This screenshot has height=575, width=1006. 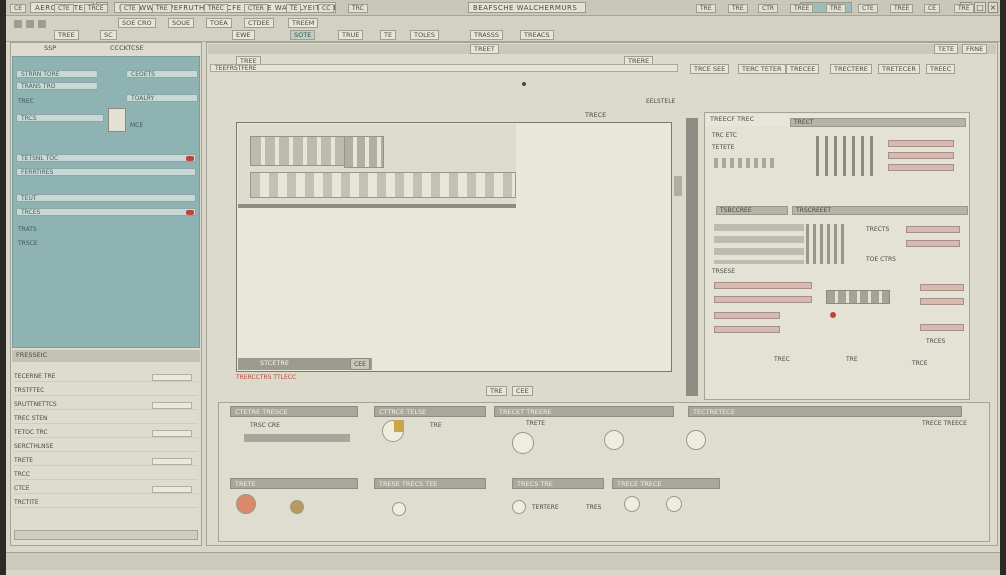 What do you see at coordinates (430, 483) in the screenshot?
I see `module-head-6: TRESE TRECS TEE` at bounding box center [430, 483].